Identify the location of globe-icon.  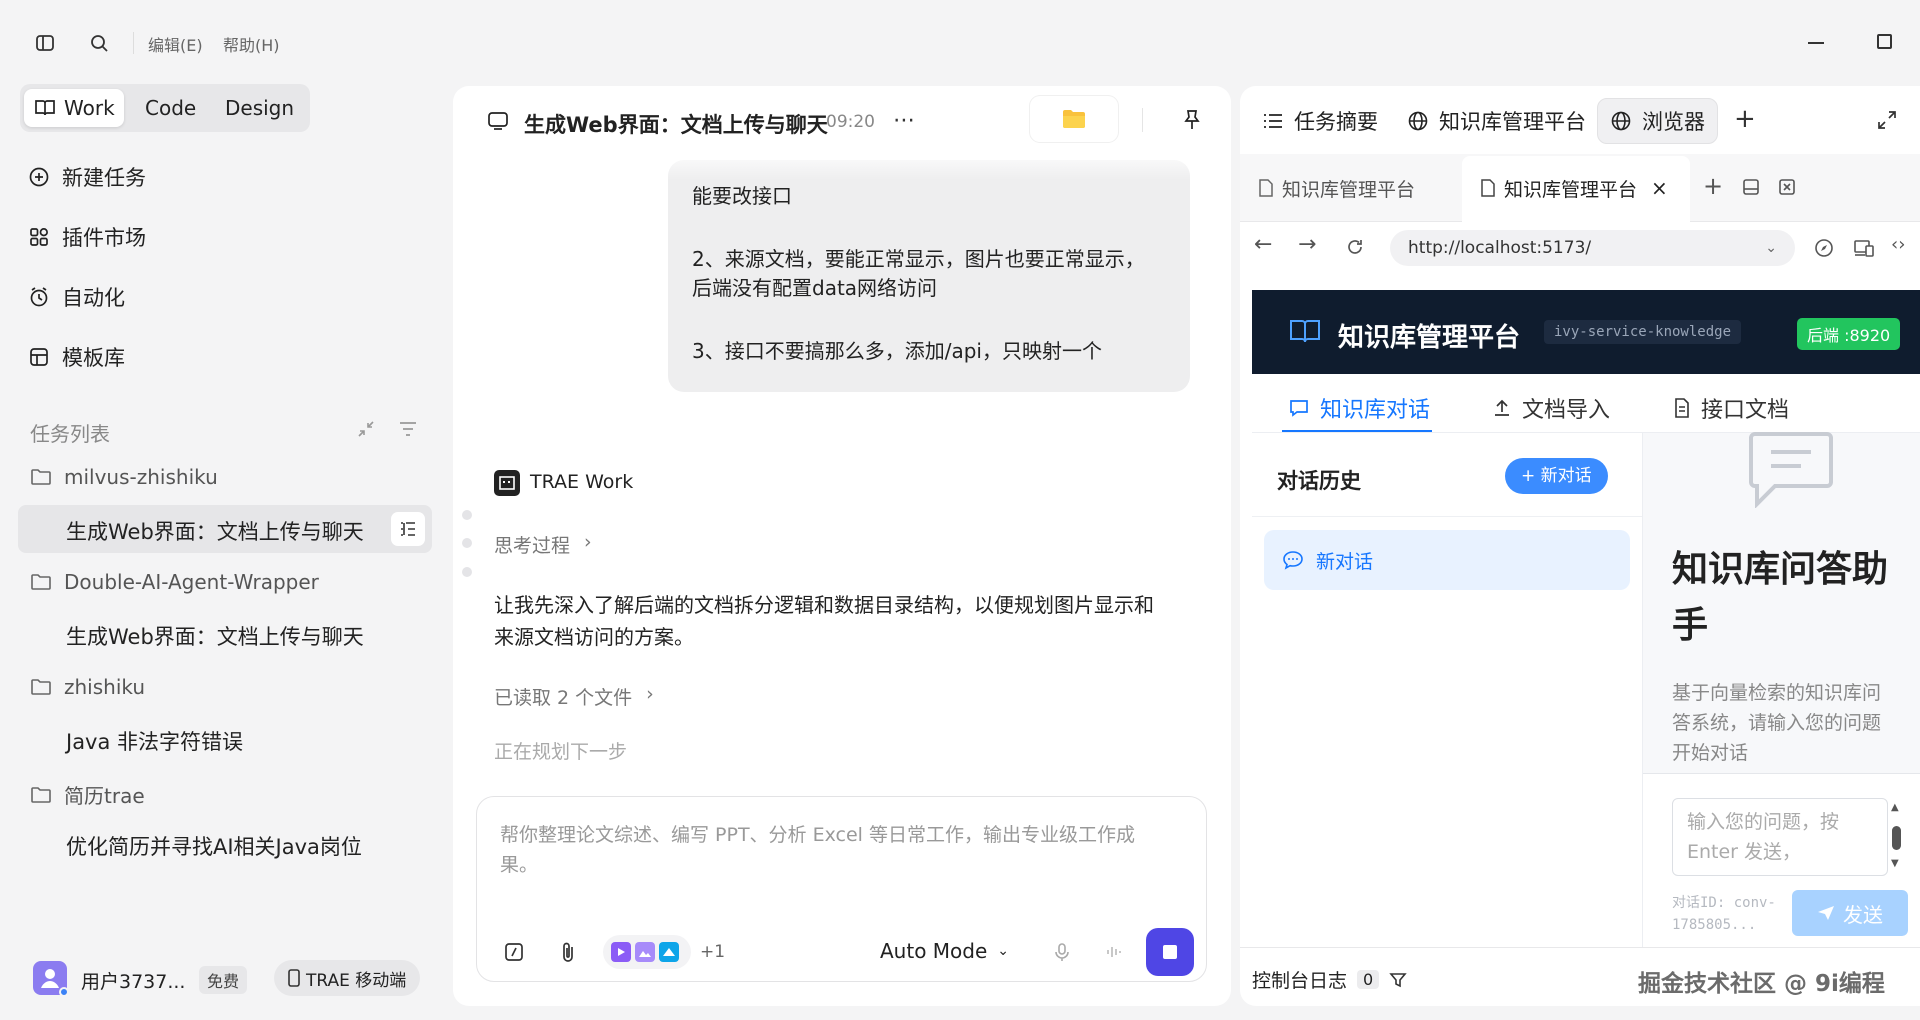
(1621, 121).